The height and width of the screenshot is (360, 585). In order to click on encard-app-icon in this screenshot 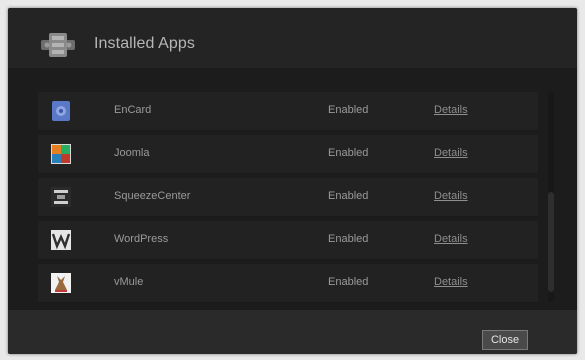, I will do `click(61, 111)`.